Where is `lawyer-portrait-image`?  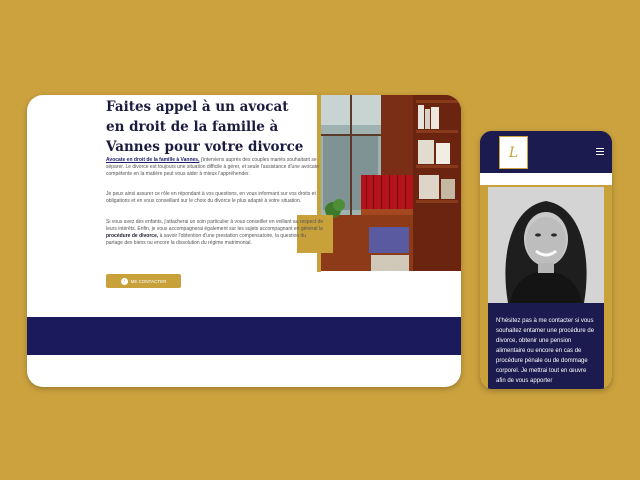
lawyer-portrait-image is located at coordinates (546, 245).